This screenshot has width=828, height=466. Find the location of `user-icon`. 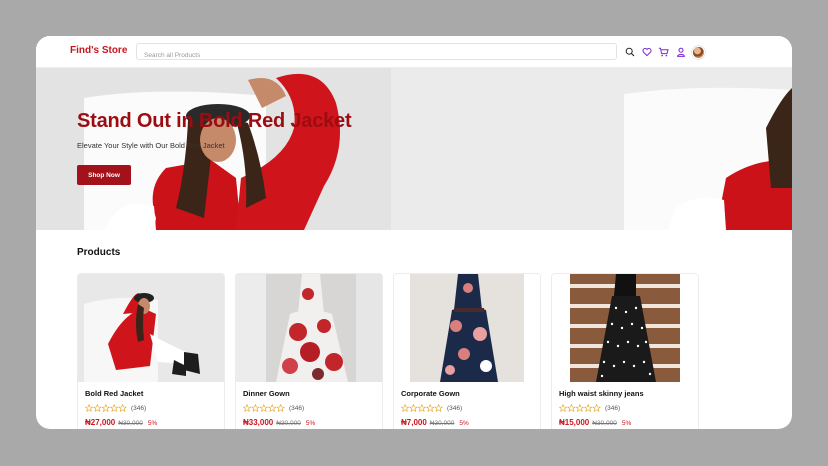

user-icon is located at coordinates (680, 52).